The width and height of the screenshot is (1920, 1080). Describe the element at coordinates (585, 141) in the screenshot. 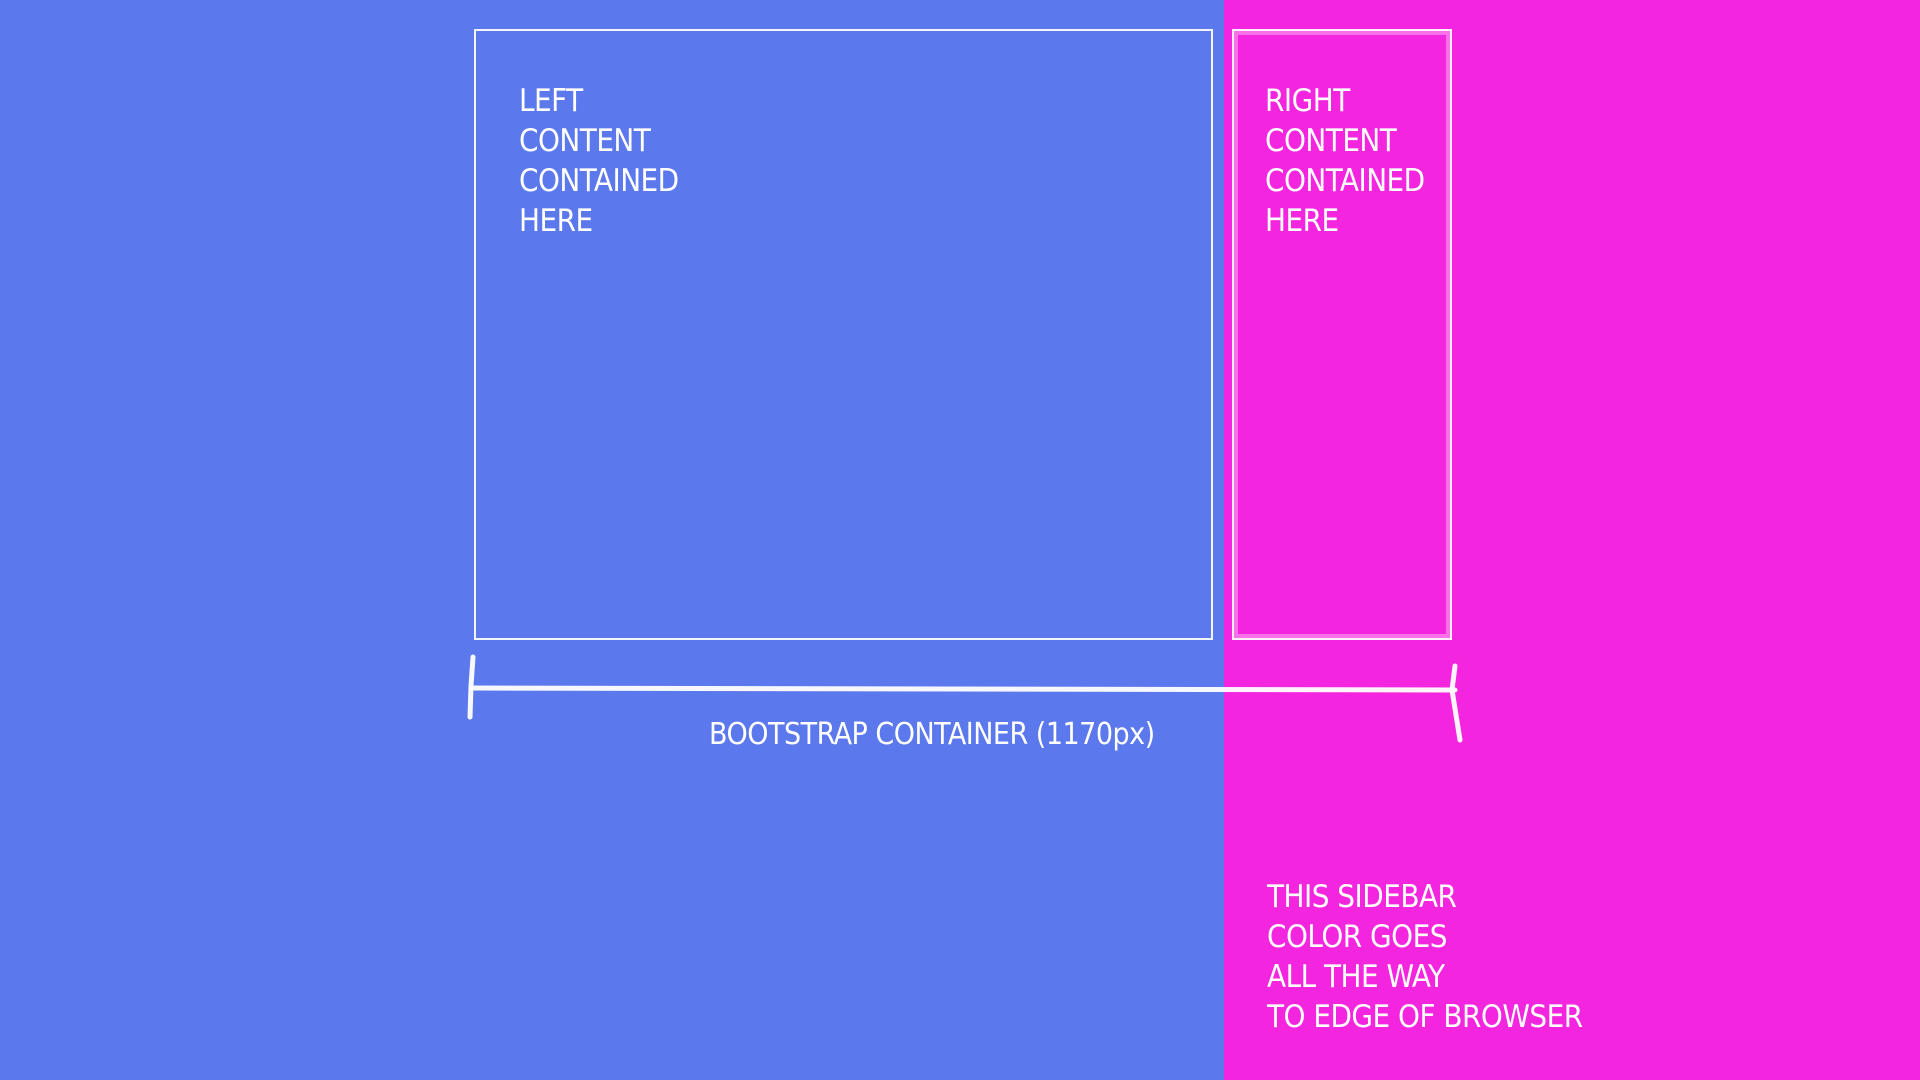

I see `left-content-line: CONTENT` at that location.